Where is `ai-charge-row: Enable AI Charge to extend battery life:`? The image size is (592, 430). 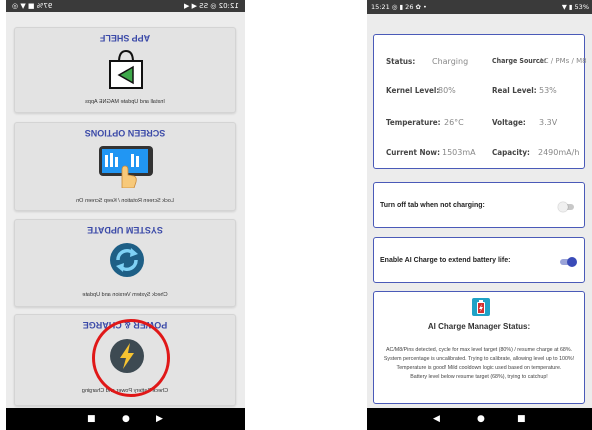 ai-charge-row: Enable AI Charge to extend battery life: is located at coordinates (479, 260).